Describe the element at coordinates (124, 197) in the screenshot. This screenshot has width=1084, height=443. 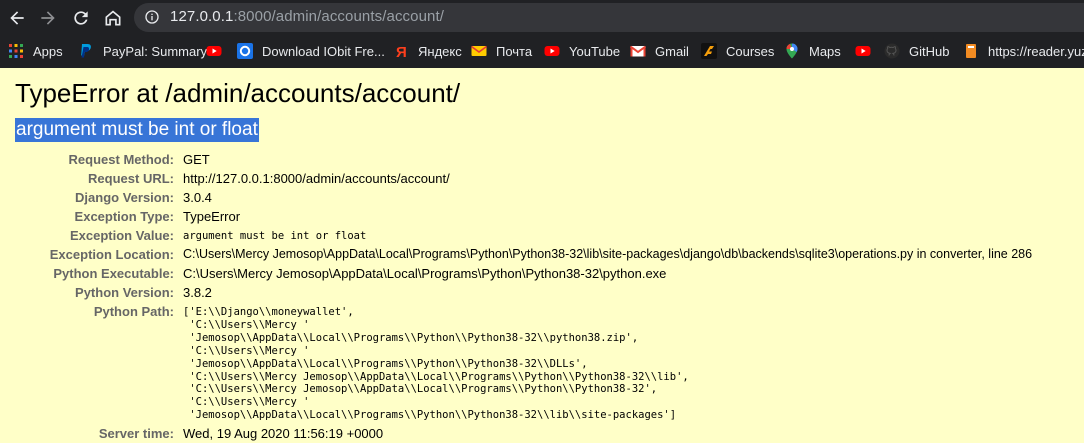
I see `meta-label: Django Version:` at that location.